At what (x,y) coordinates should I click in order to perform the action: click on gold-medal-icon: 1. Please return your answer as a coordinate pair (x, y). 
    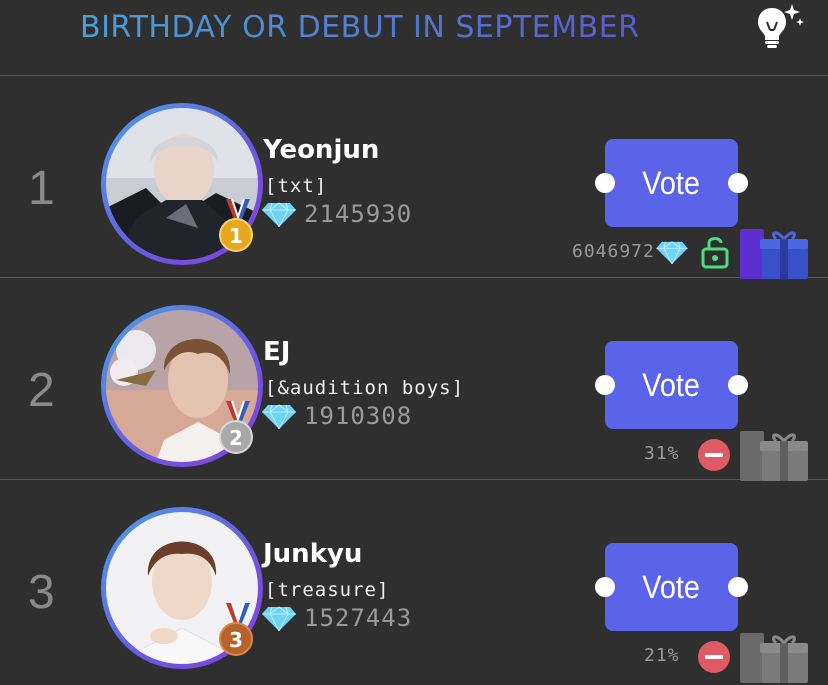
    Looking at the image, I should click on (236, 225).